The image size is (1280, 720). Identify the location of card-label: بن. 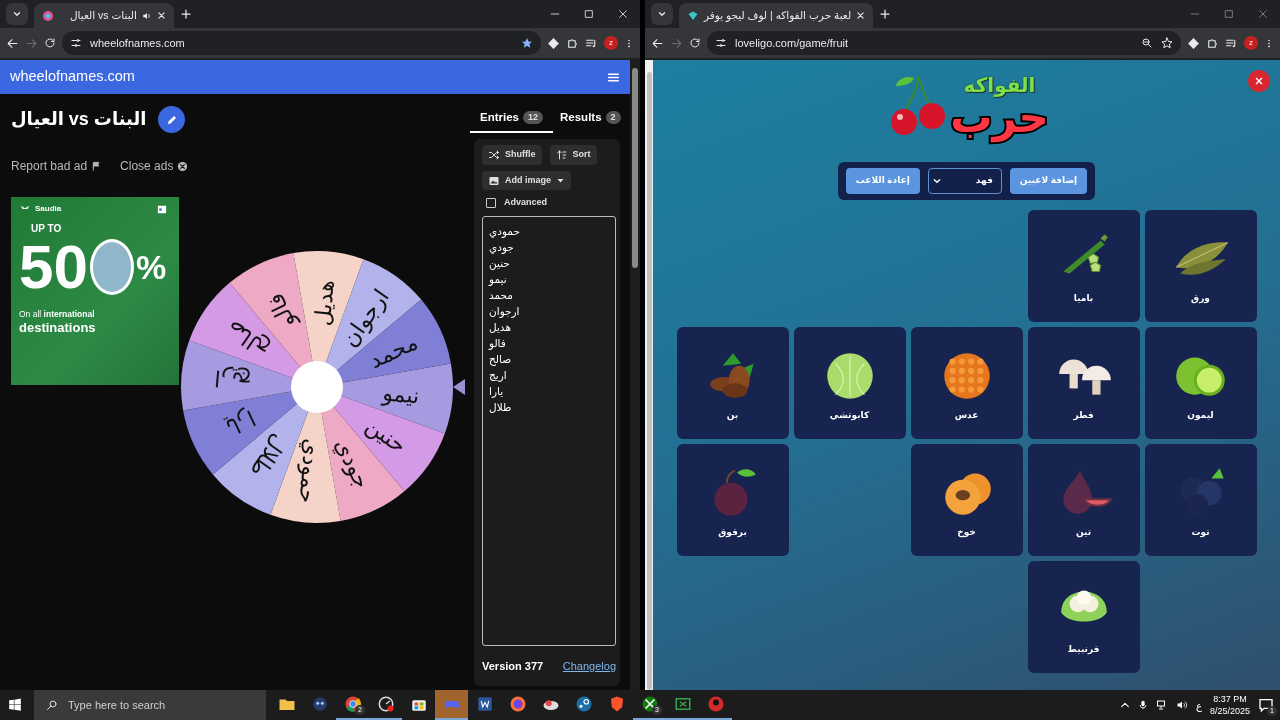
(732, 416).